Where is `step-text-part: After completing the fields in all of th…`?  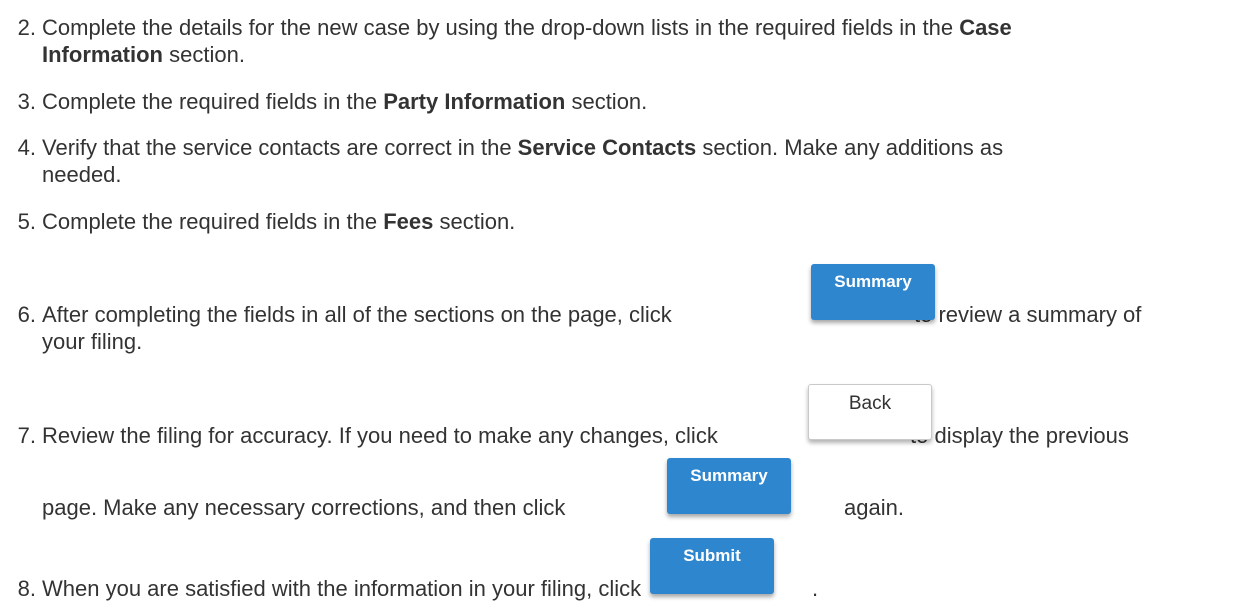
step-text-part: After completing the fields in all of th… is located at coordinates (357, 314).